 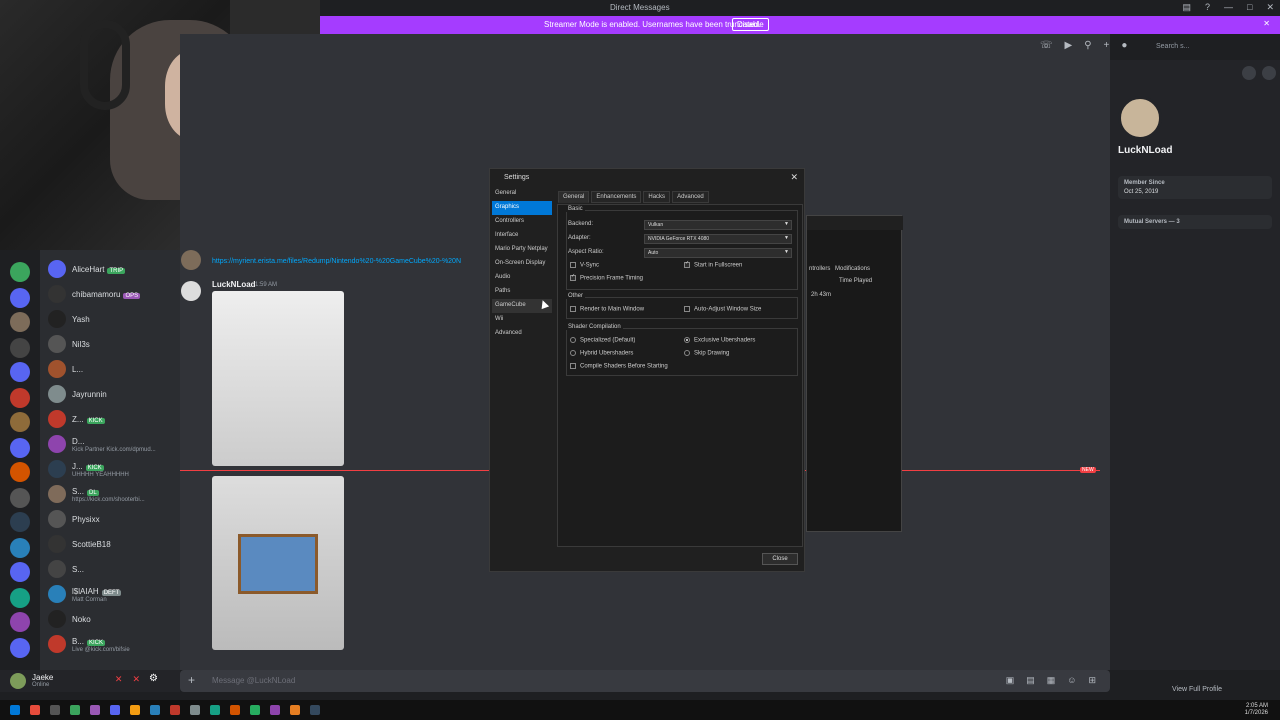 I want to click on message-composer: + Message @LuckNLoad ▣ ▤ ▦ ☺ ⊞, so click(x=645, y=681).